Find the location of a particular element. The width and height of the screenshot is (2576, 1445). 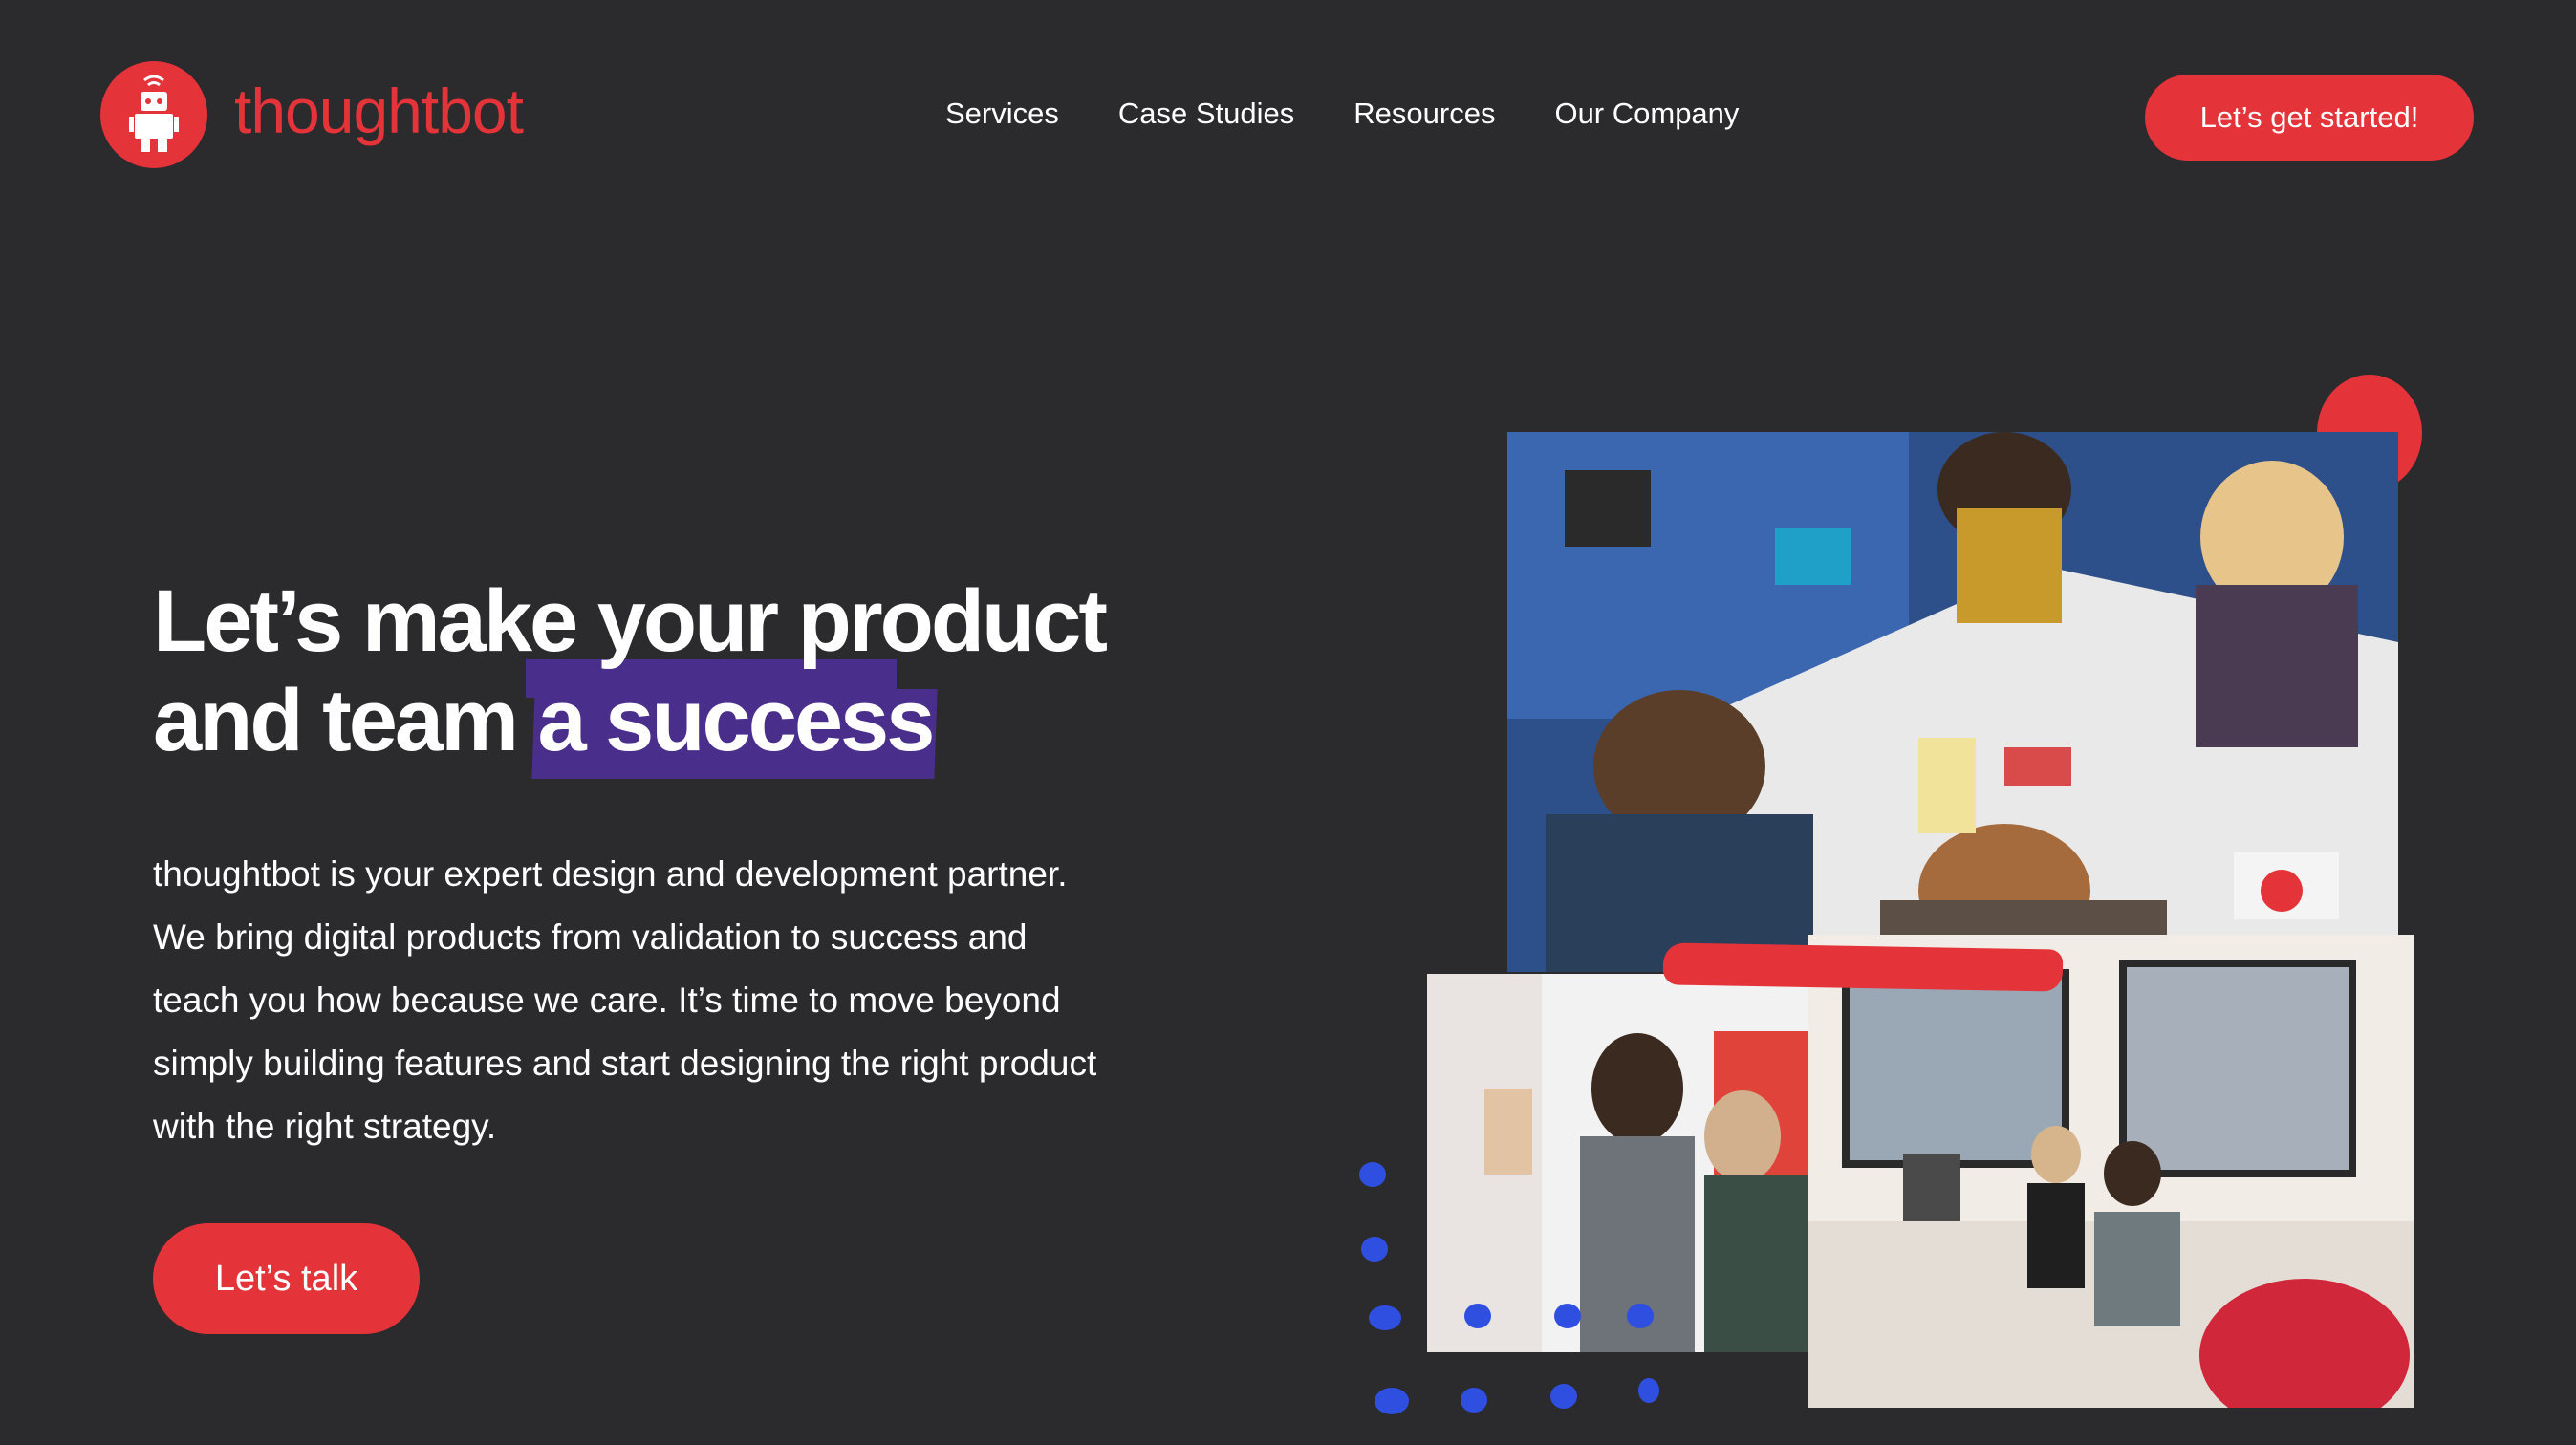

whiteboard-photo is located at coordinates (1617, 1163).